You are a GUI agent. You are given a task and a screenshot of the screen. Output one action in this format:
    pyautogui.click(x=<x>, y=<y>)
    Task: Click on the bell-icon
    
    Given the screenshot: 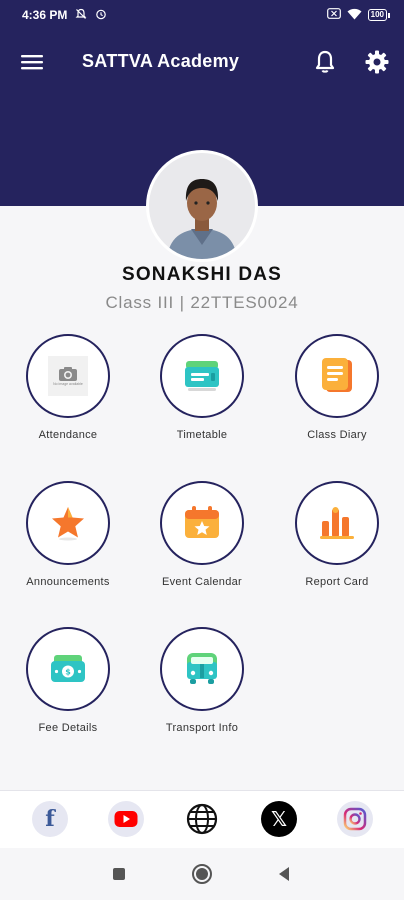 What is the action you would take?
    pyautogui.click(x=325, y=62)
    